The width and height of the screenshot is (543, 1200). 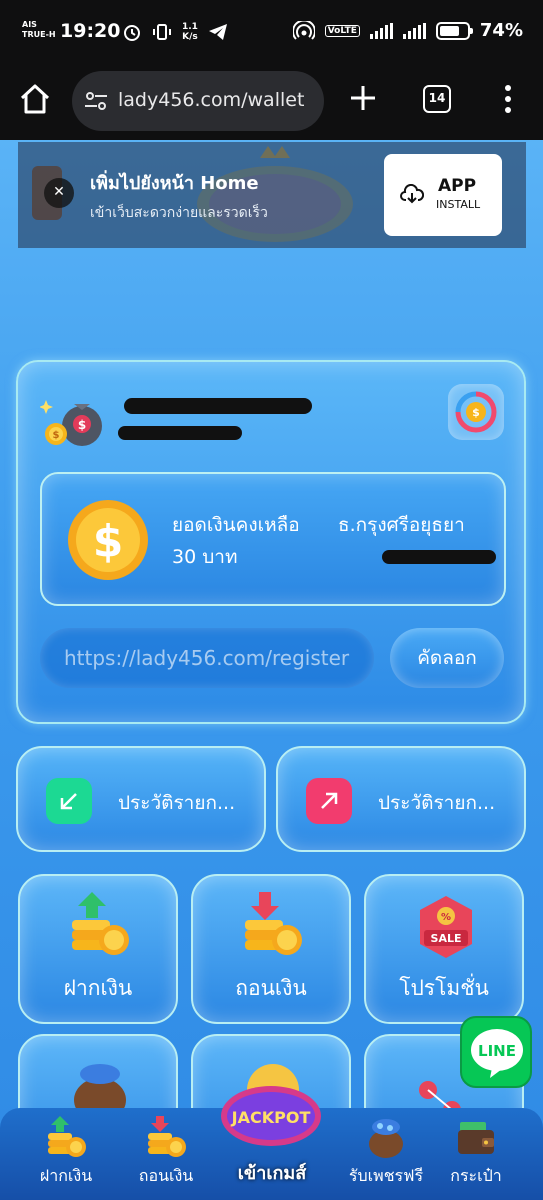 I want to click on nav-enter-game-label: เข้าเกมส์, so click(x=272, y=1173).